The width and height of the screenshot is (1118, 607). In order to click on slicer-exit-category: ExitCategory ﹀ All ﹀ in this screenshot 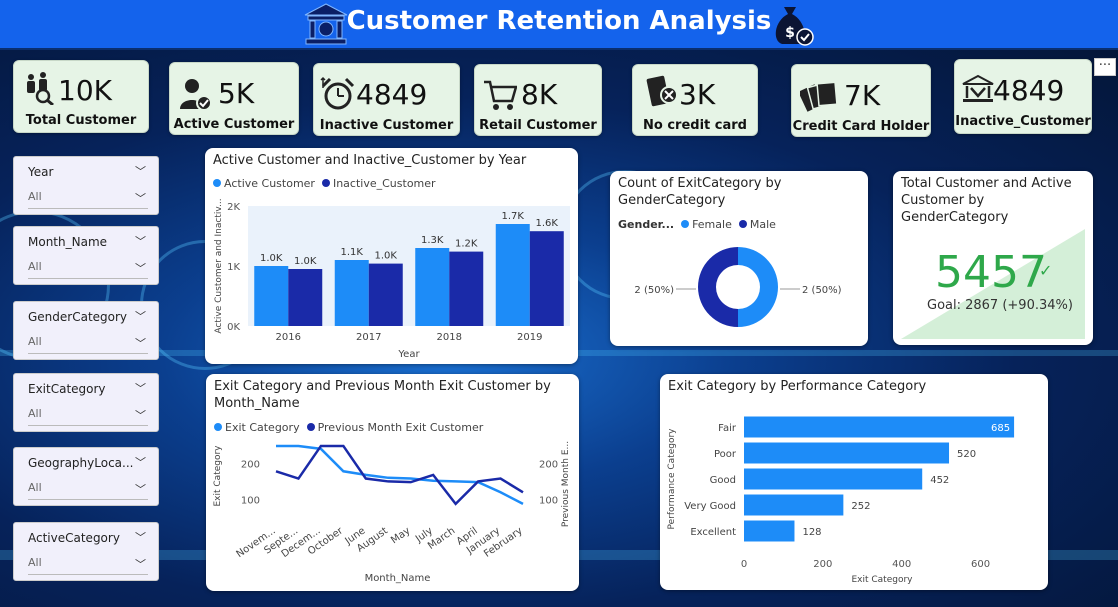, I will do `click(86, 402)`.